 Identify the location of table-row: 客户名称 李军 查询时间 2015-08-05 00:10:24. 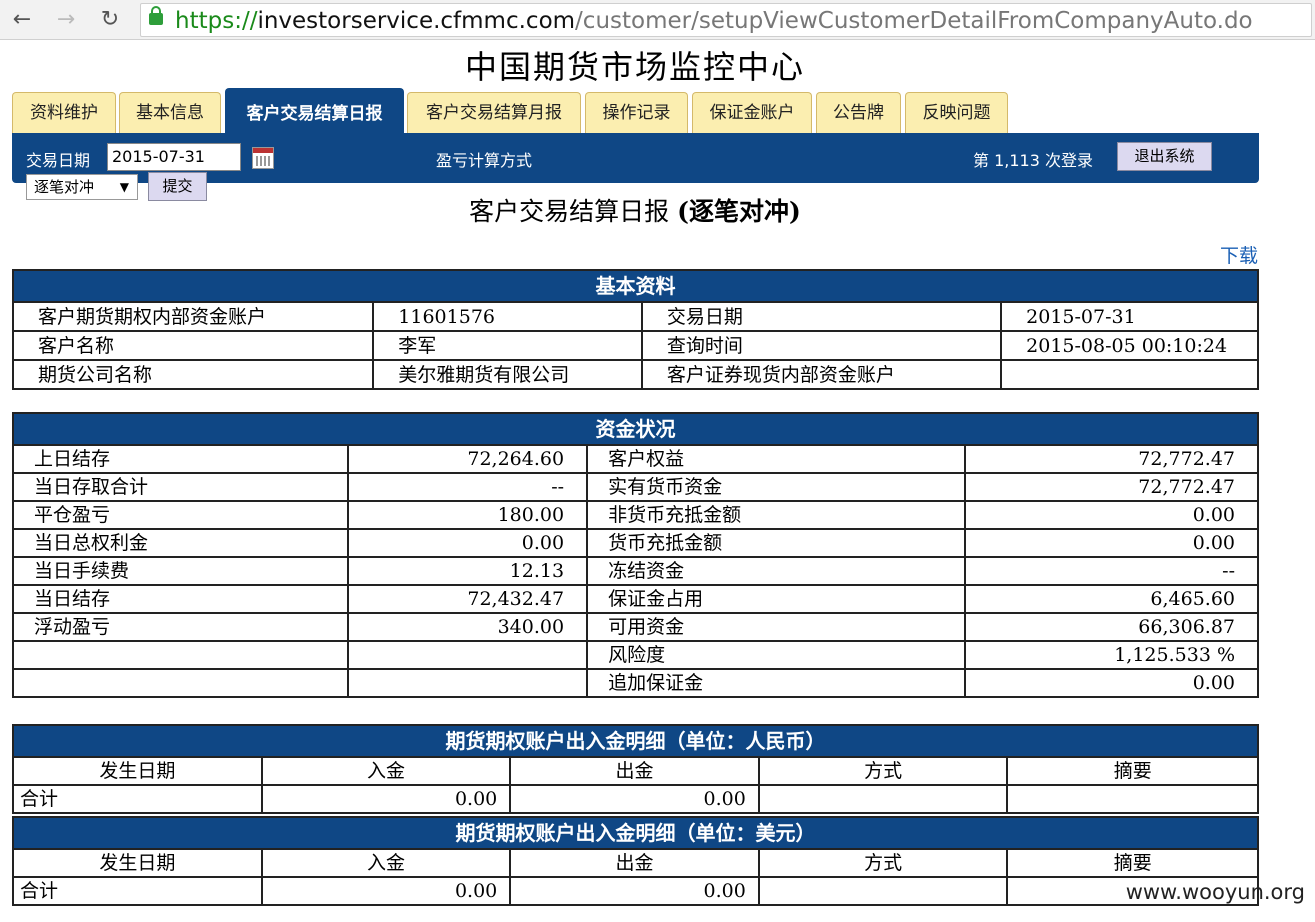
(635, 345).